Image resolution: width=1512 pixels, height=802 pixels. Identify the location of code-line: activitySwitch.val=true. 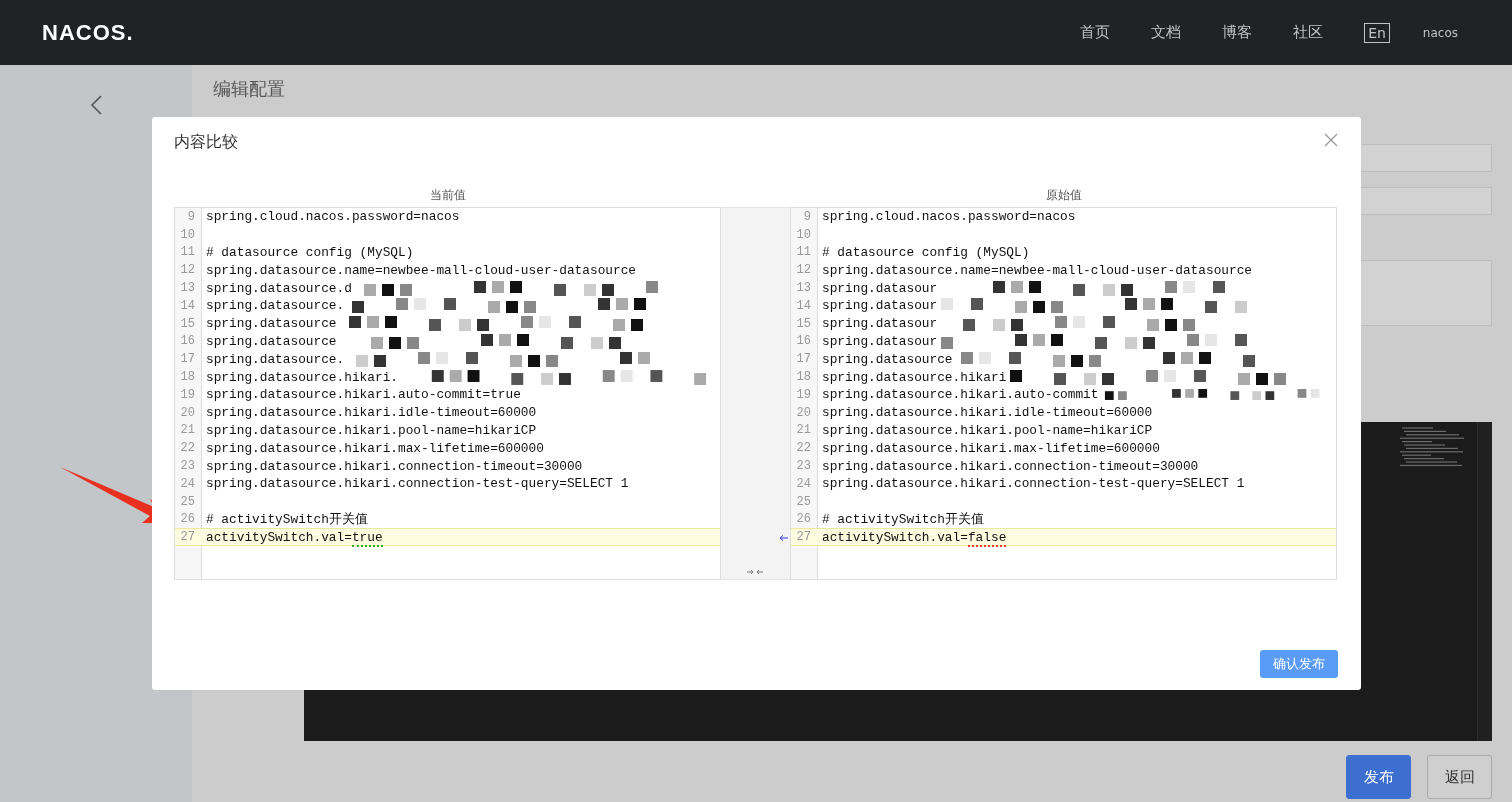
(294, 537).